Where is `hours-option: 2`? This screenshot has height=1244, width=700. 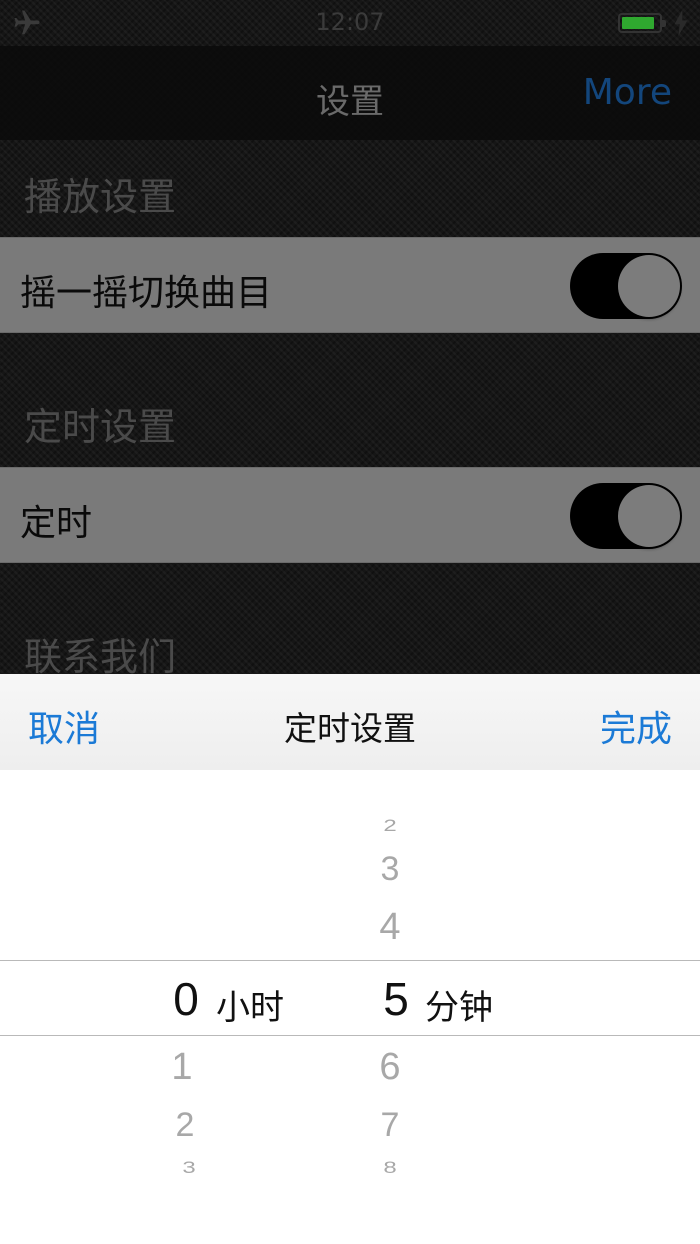
hours-option: 2 is located at coordinates (185, 1125).